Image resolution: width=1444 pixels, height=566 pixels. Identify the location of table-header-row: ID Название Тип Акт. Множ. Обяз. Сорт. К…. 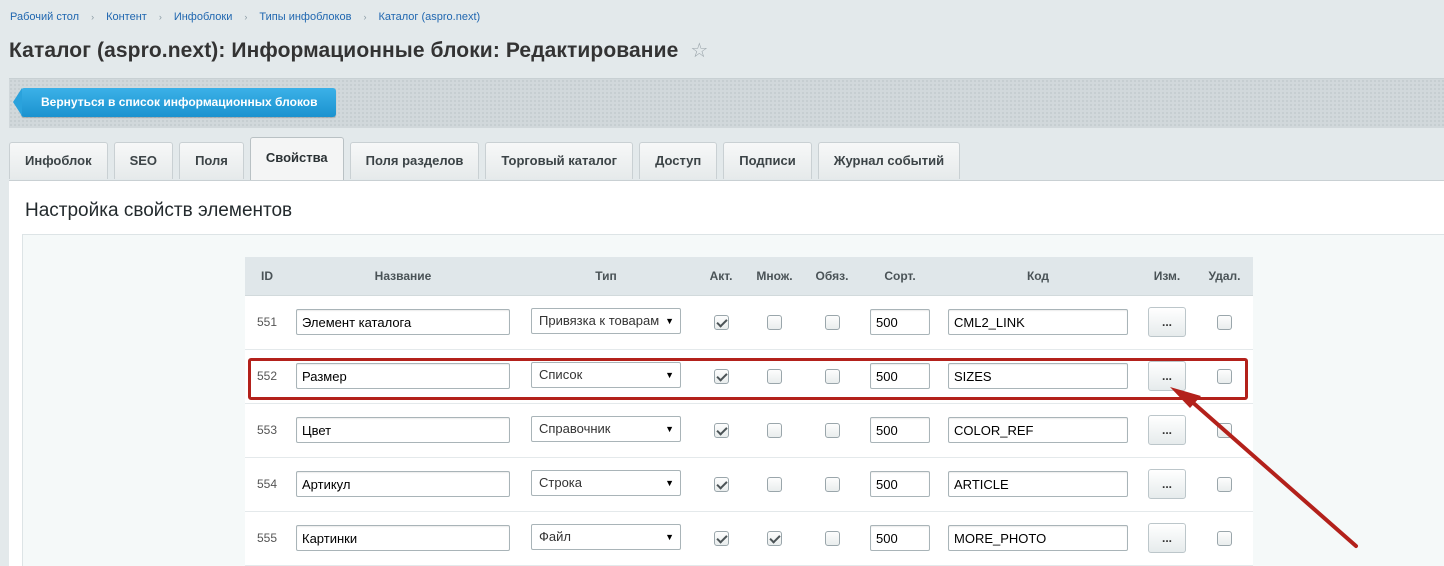
(749, 276).